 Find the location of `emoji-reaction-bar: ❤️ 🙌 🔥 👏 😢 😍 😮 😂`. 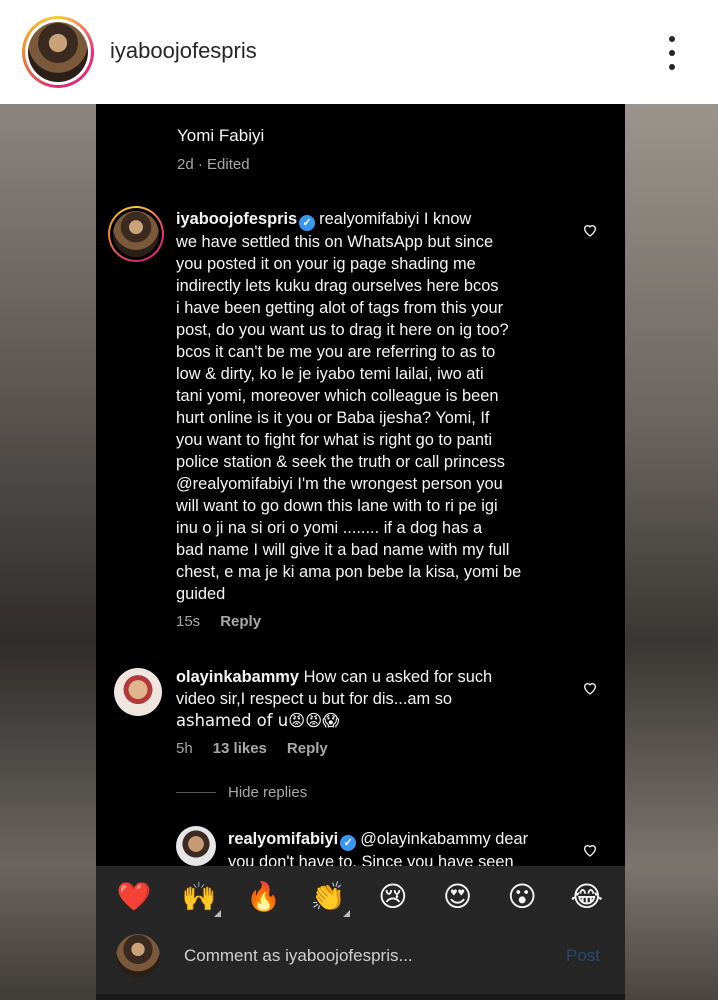

emoji-reaction-bar: ❤️ 🙌 🔥 👏 😢 😍 😮 😂 is located at coordinates (360, 896).